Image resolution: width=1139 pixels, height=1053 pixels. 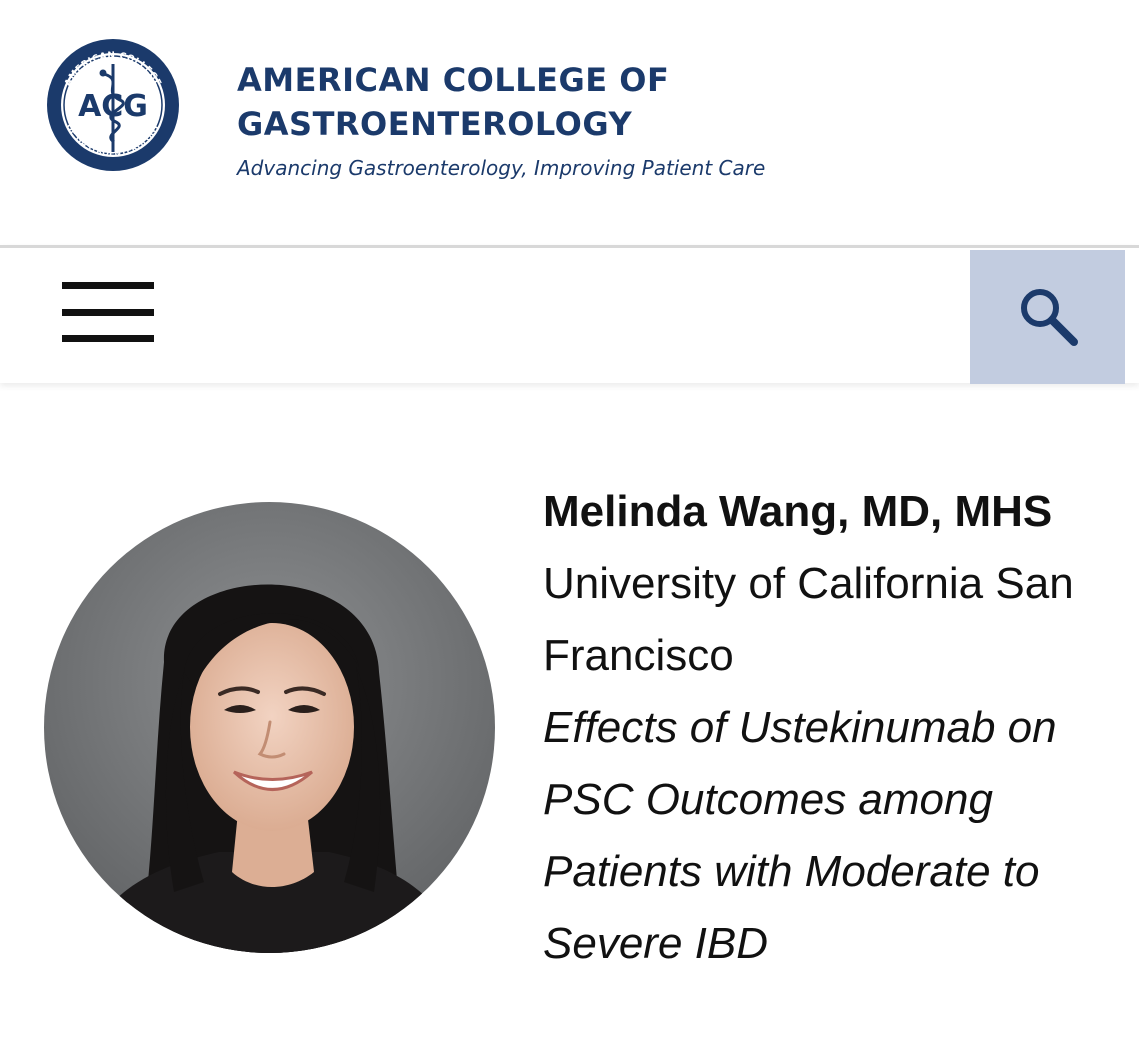 I want to click on menu-bar-top, so click(x=108, y=285).